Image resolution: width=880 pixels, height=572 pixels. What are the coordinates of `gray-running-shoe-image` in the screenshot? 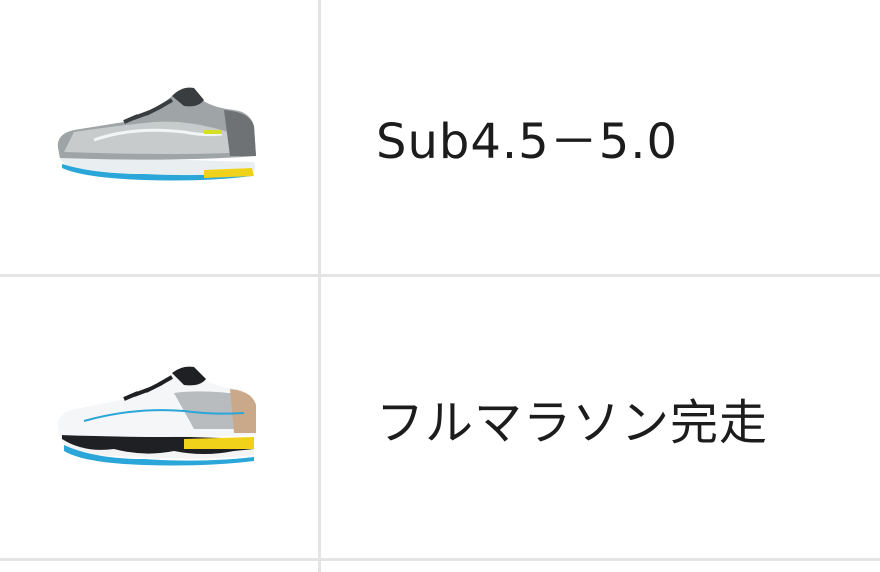 It's located at (156, 134).